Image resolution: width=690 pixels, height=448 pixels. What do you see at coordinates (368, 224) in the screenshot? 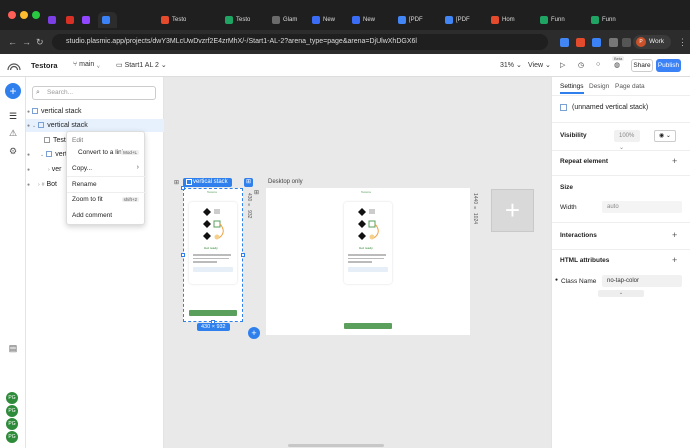
I see `flow-illustration` at bounding box center [368, 224].